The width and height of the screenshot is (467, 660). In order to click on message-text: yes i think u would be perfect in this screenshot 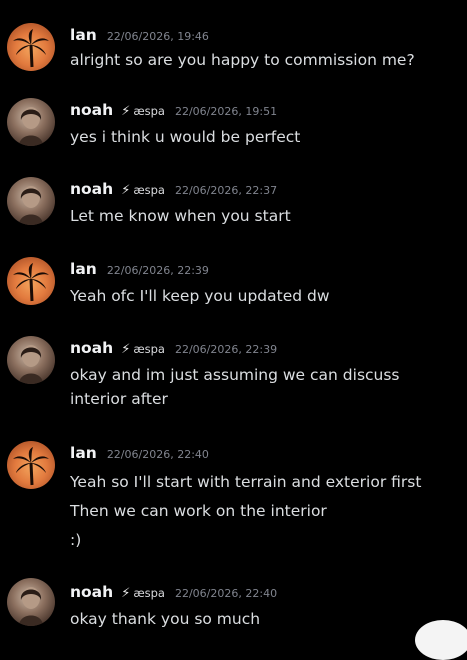, I will do `click(185, 137)`.